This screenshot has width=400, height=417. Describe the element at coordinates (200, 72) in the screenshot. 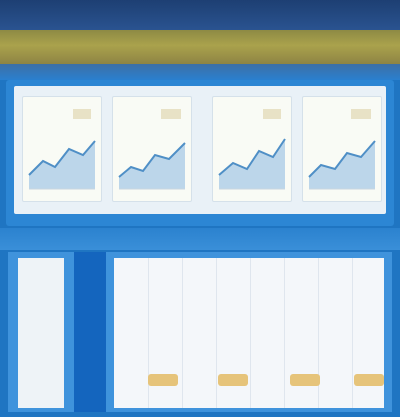

I see `nav-strip` at that location.